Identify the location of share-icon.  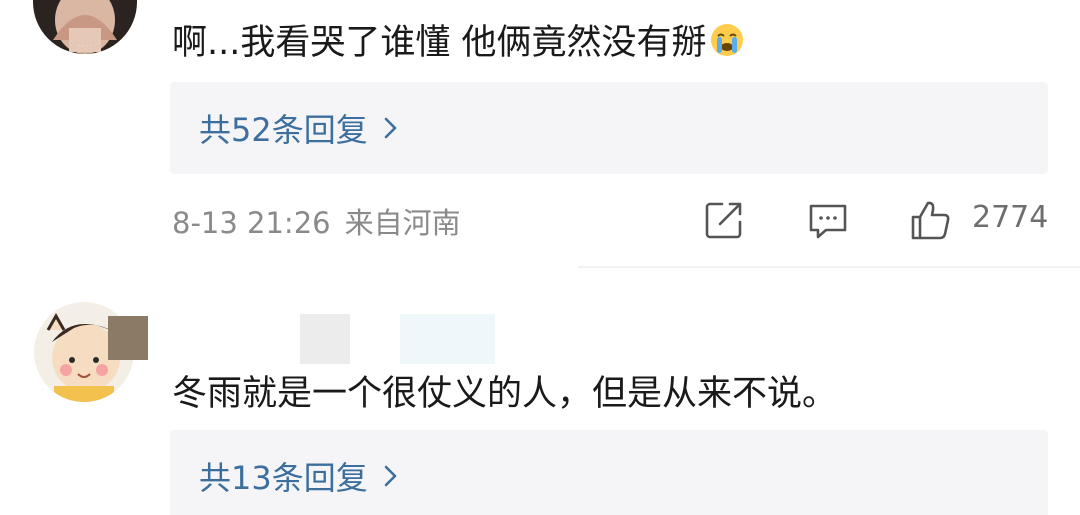
(724, 220).